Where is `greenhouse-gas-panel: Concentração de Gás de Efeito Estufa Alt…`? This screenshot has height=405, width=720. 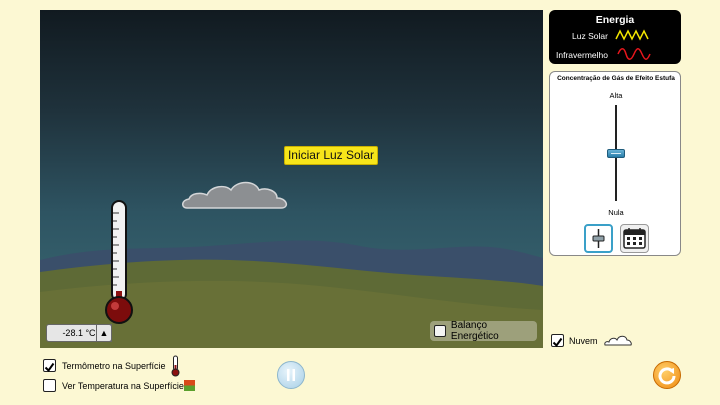 greenhouse-gas-panel: Concentração de Gás de Efeito Estufa Alt… is located at coordinates (615, 163).